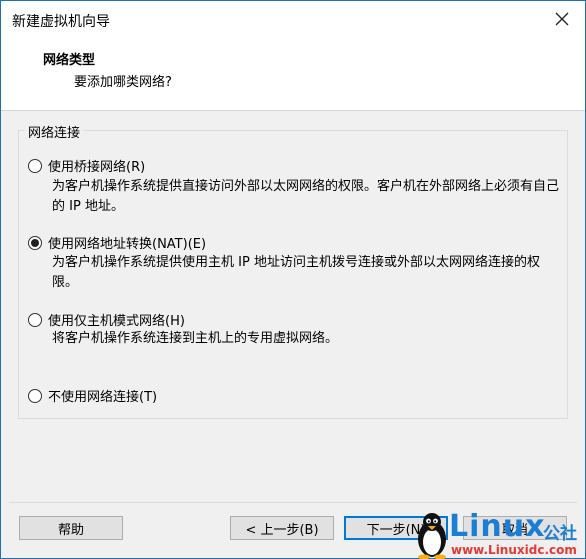 The width and height of the screenshot is (586, 559). What do you see at coordinates (103, 397) in the screenshot?
I see `radio-label: 不使用网络连接(T)` at bounding box center [103, 397].